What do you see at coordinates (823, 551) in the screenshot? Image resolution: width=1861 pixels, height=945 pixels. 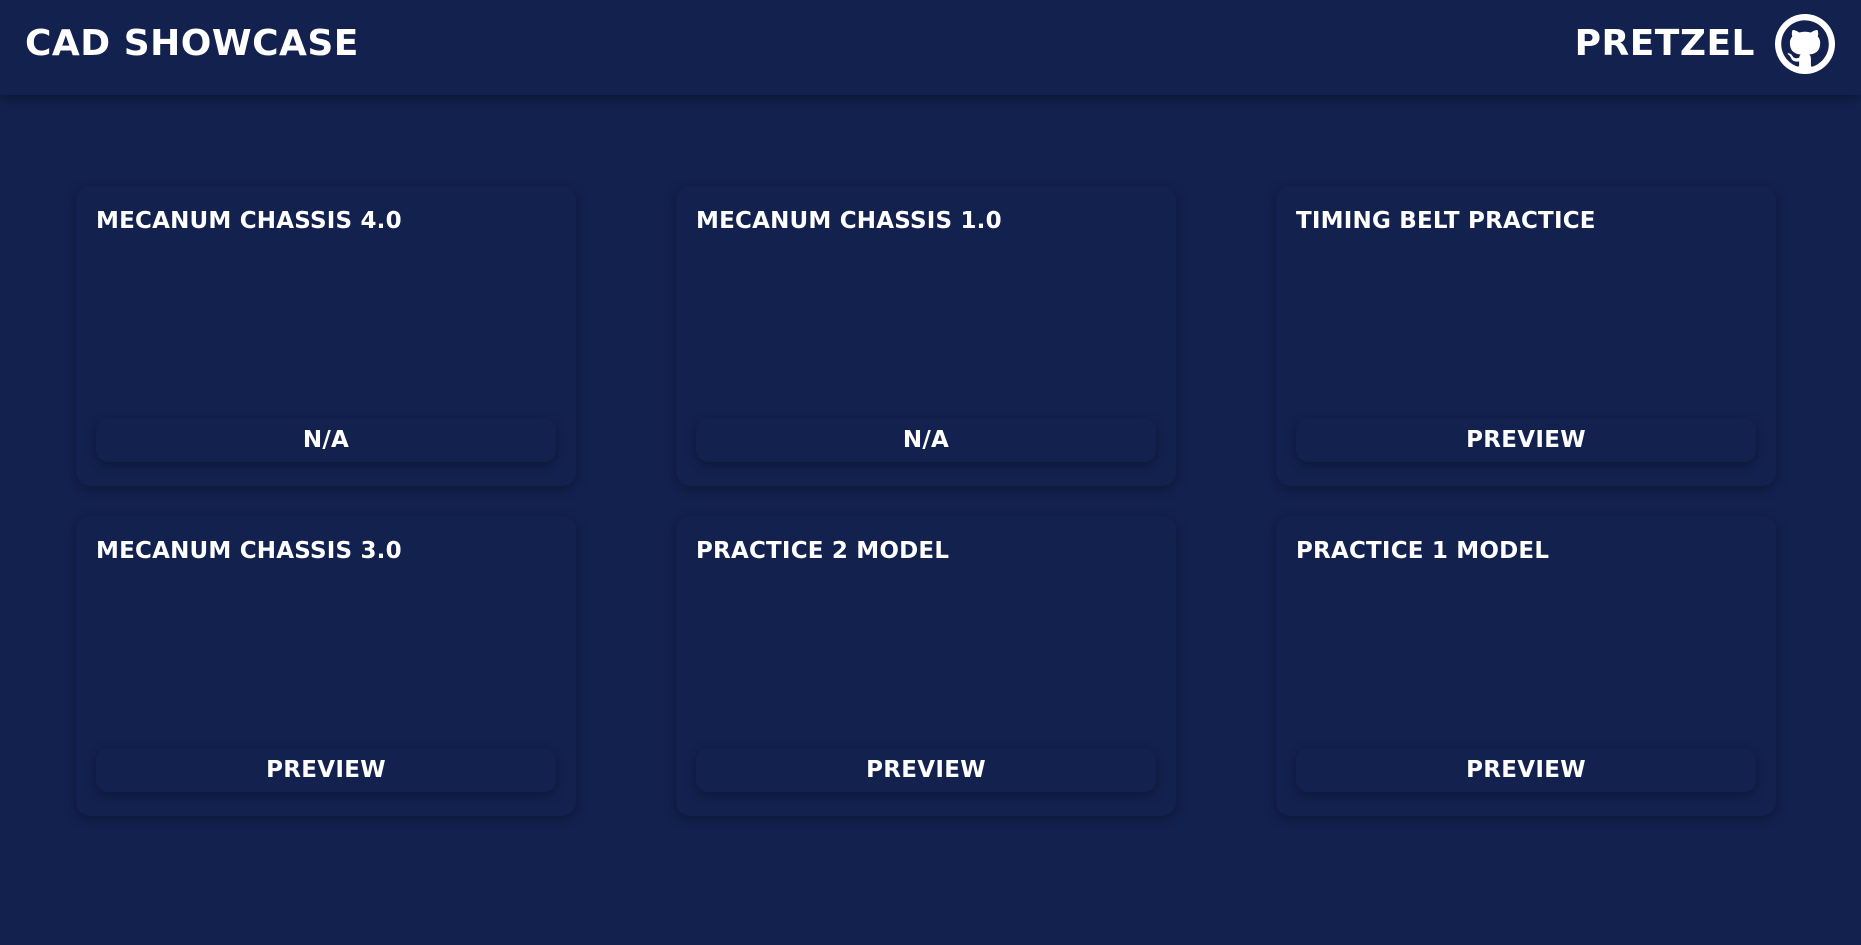 I see `card-title: PRACTICE 2 MODEL` at bounding box center [823, 551].